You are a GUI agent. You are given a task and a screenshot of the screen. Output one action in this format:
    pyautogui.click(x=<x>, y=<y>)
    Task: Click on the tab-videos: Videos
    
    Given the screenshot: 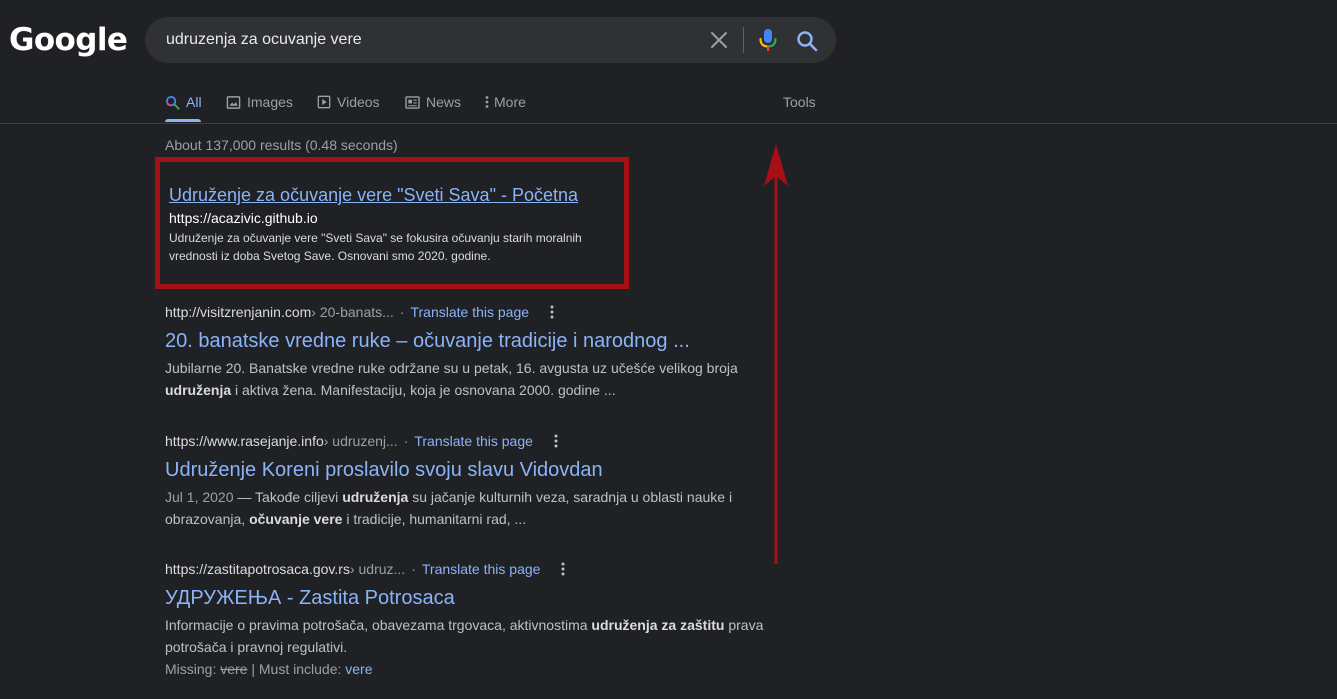 What is the action you would take?
    pyautogui.click(x=348, y=102)
    